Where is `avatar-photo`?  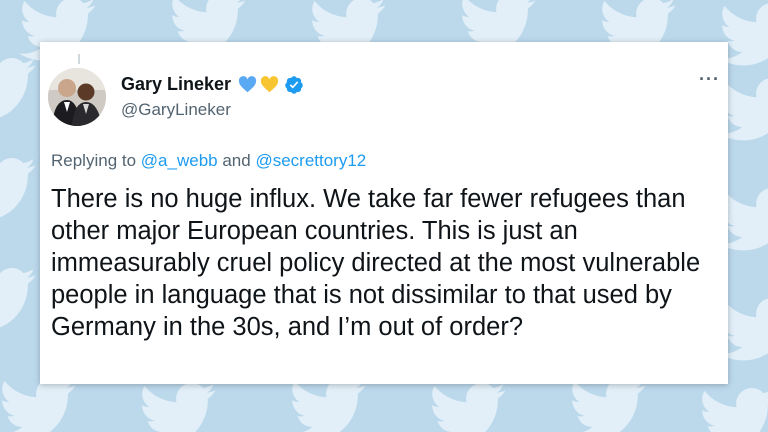 avatar-photo is located at coordinates (77, 97).